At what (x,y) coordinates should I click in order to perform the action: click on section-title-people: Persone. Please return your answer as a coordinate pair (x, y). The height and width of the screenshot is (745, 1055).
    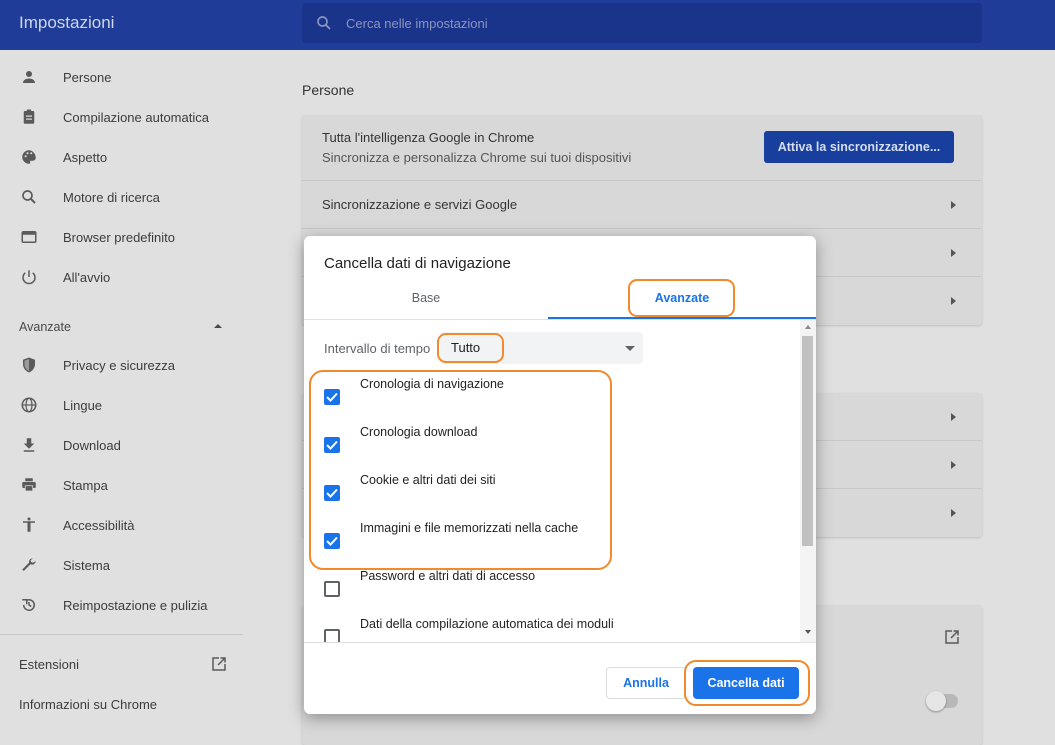
    Looking at the image, I should click on (328, 90).